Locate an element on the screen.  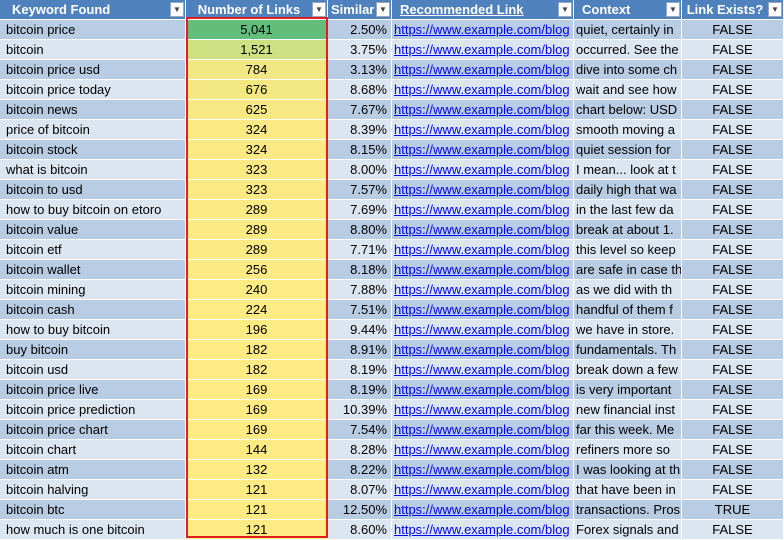
number-of-links-cell: 5,041 is located at coordinates (257, 30).